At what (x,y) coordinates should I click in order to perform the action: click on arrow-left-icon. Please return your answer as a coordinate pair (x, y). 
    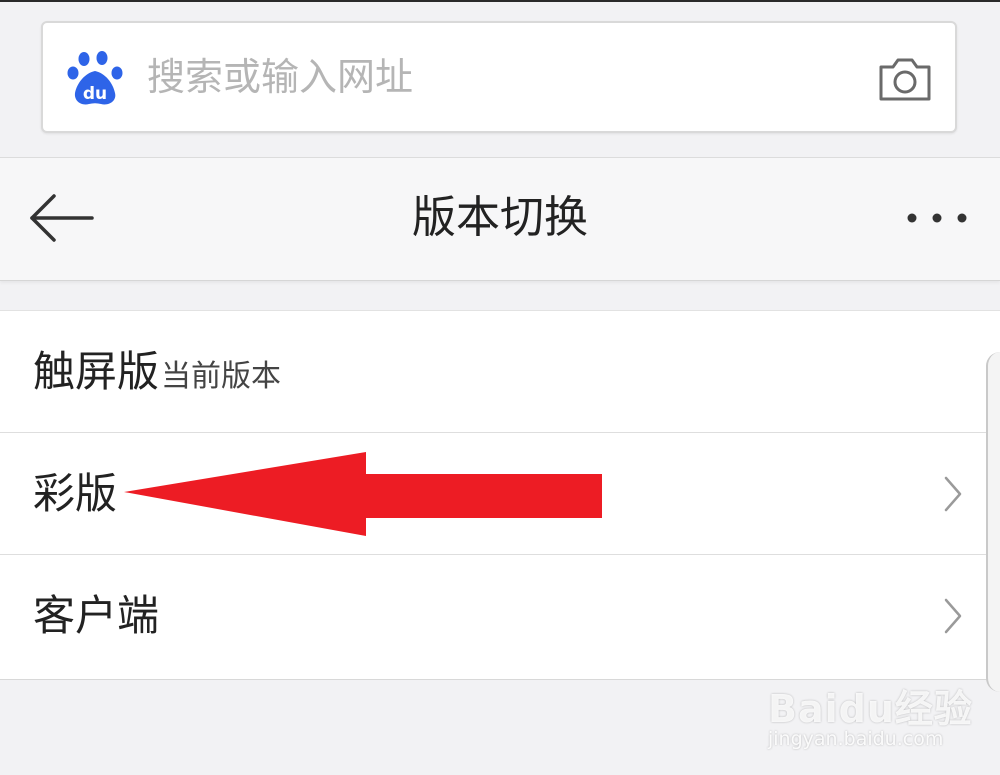
    Looking at the image, I should click on (62, 218).